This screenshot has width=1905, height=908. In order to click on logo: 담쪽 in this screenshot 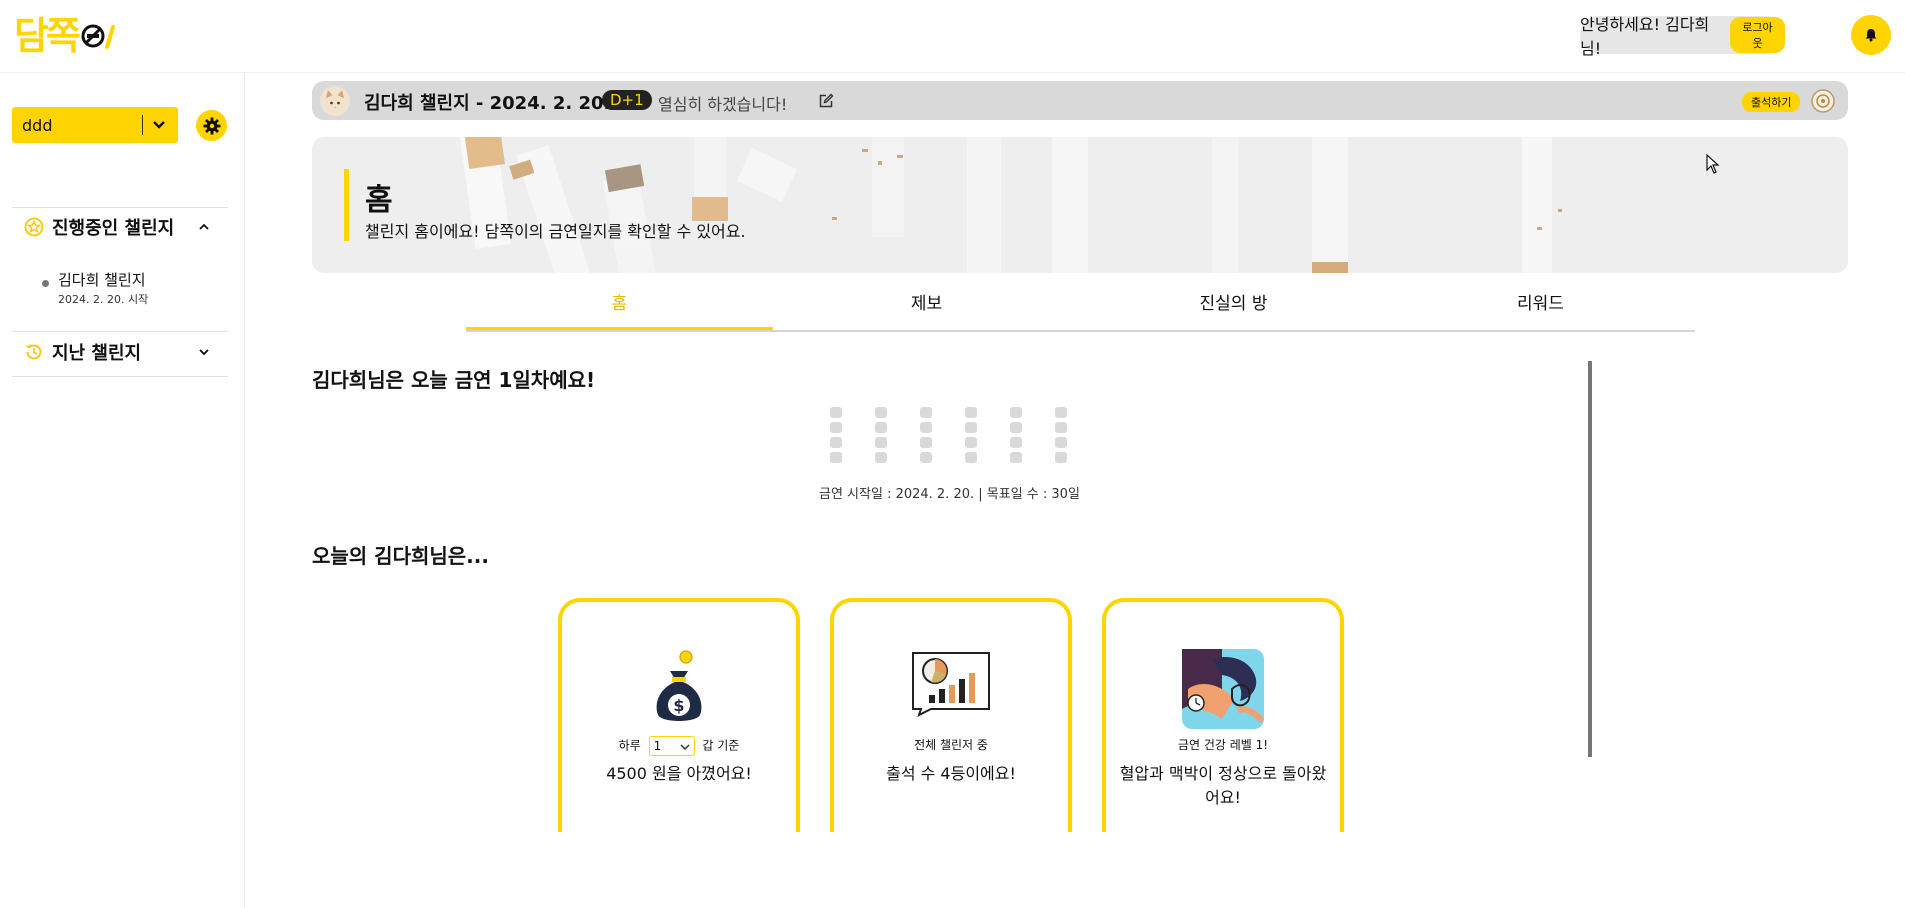, I will do `click(65, 36)`.